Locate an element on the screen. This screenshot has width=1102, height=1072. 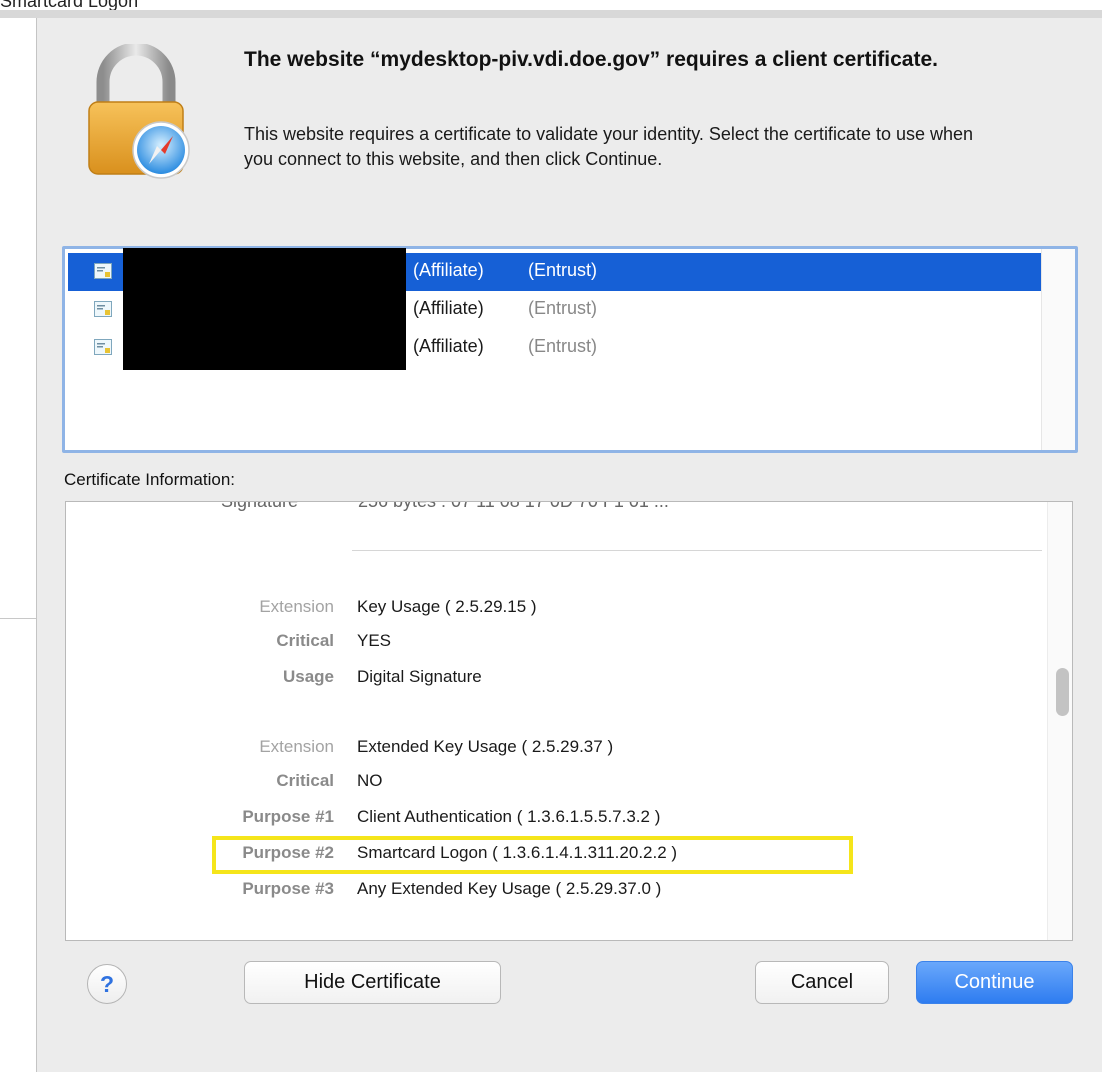
field-row: Critical NO is located at coordinates (546, 782).